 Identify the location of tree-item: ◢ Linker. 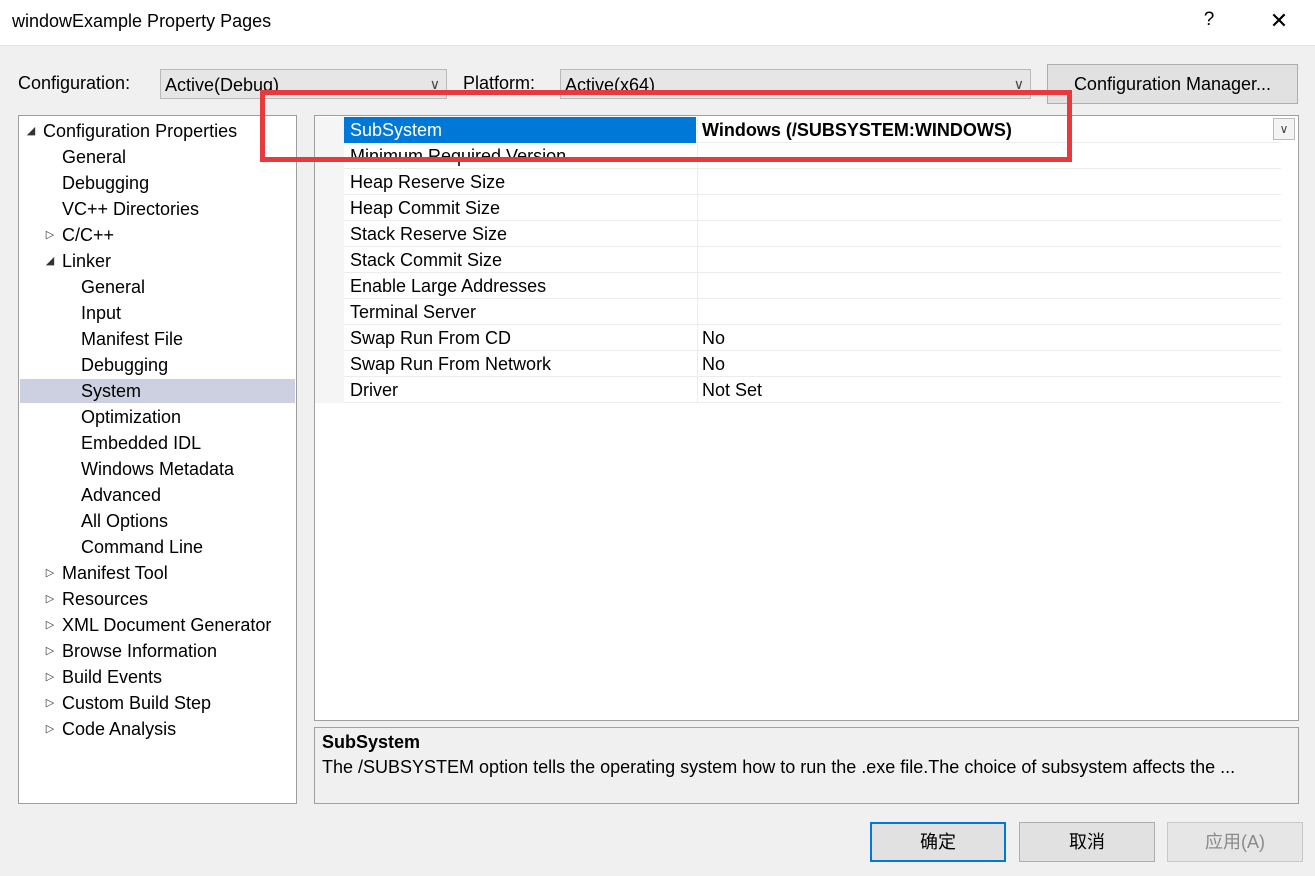
(157, 261).